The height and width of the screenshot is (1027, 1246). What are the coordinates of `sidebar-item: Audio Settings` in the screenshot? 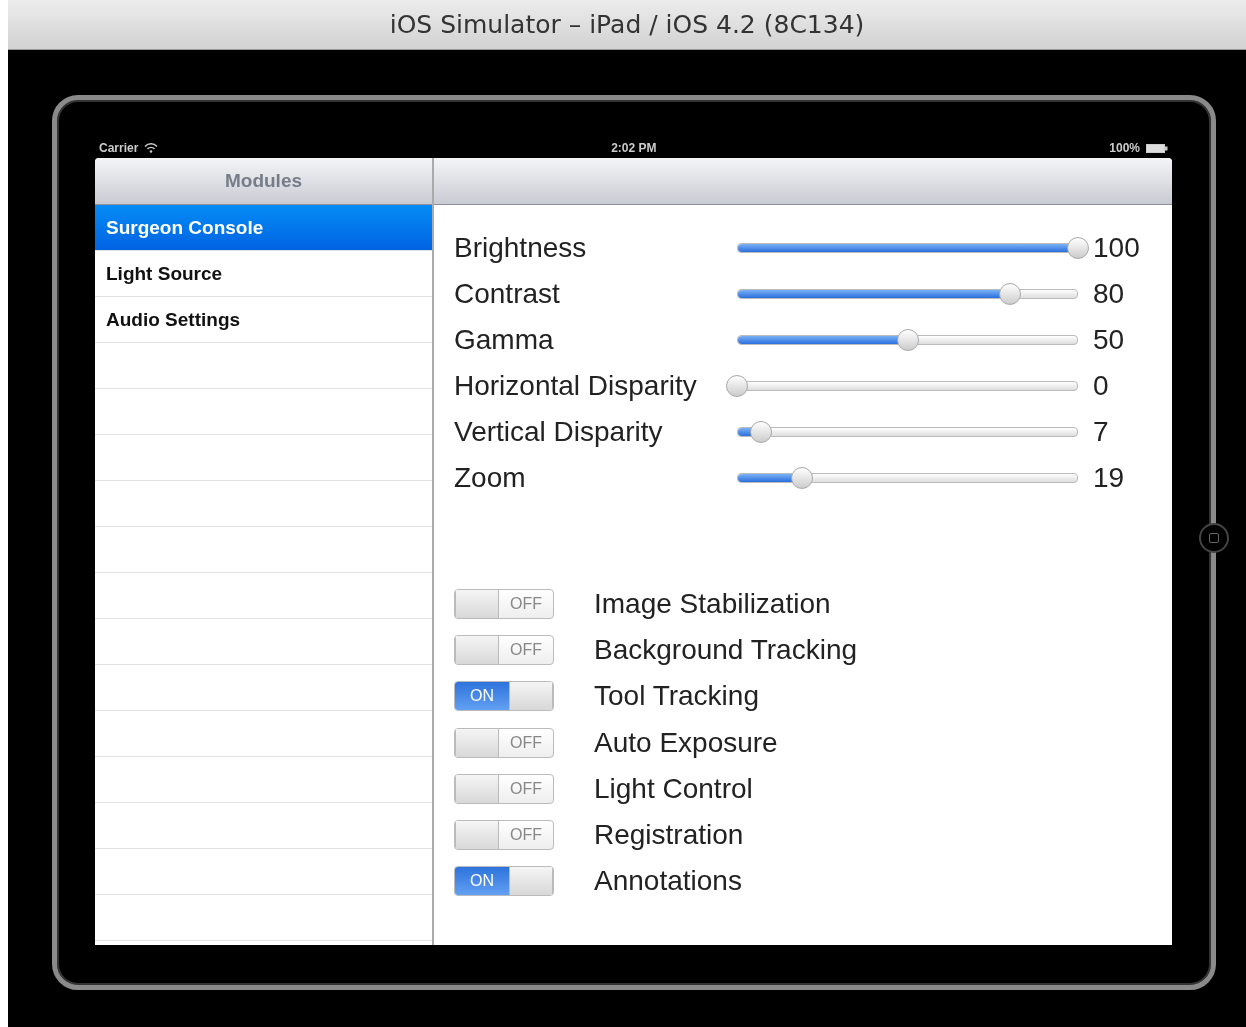 It's located at (263, 320).